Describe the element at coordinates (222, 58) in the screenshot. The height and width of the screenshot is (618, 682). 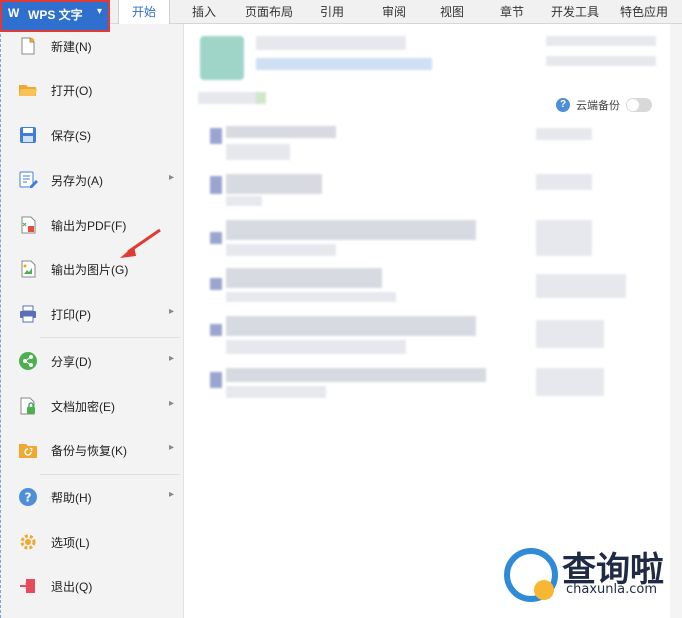
I see `user-avatar` at that location.